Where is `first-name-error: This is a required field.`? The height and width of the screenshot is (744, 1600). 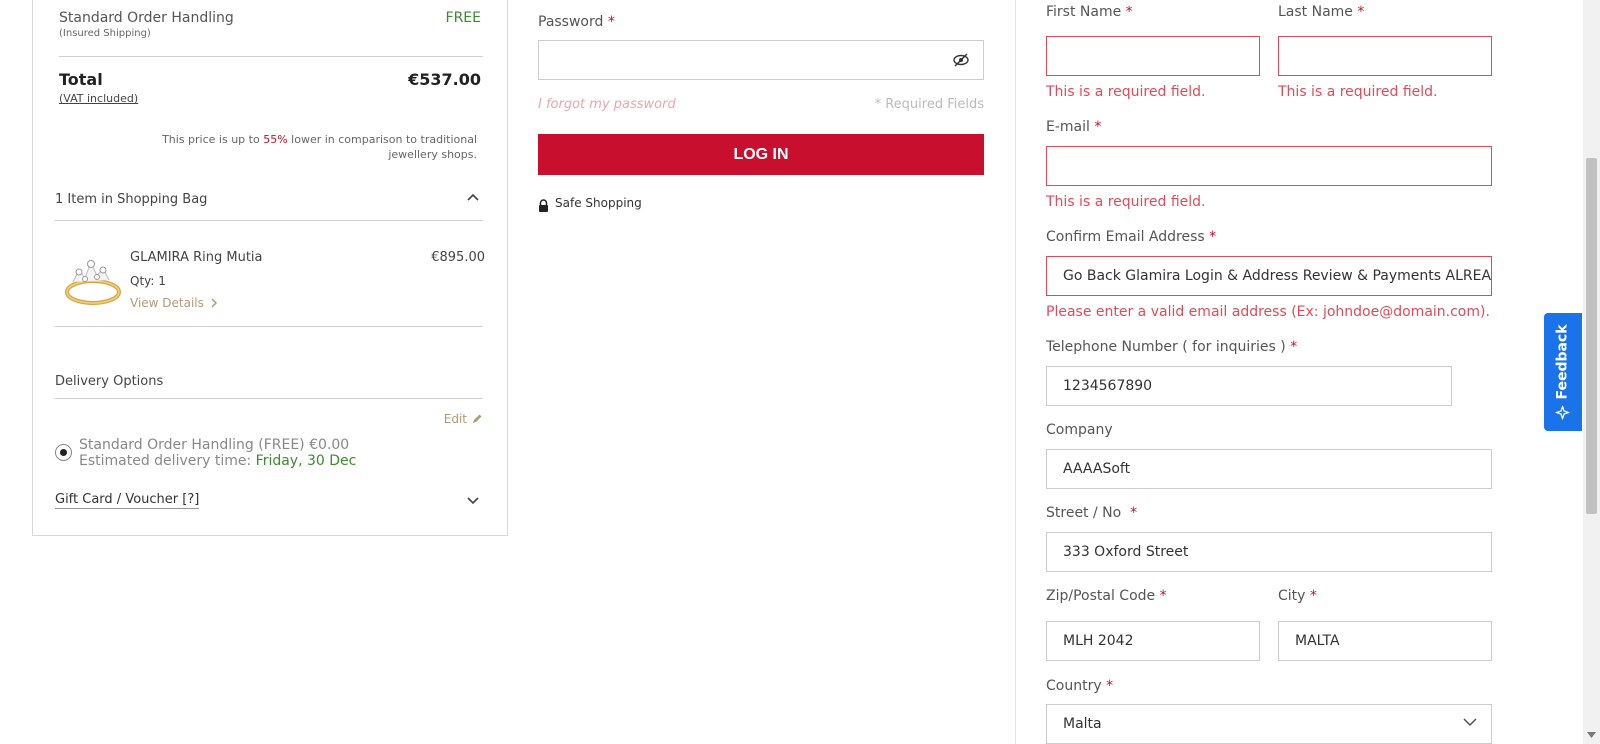
first-name-error: This is a required field. is located at coordinates (1126, 92).